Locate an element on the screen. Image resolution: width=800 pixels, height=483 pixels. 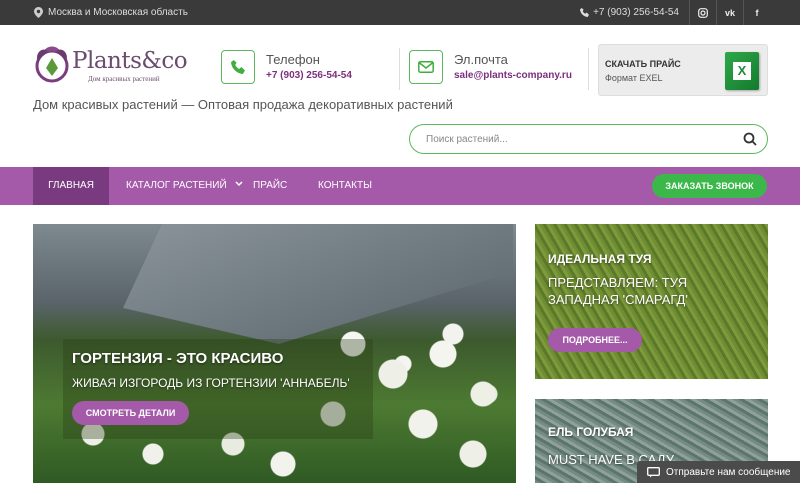
chat-label: Отправьте нам сообщение is located at coordinates (728, 472).